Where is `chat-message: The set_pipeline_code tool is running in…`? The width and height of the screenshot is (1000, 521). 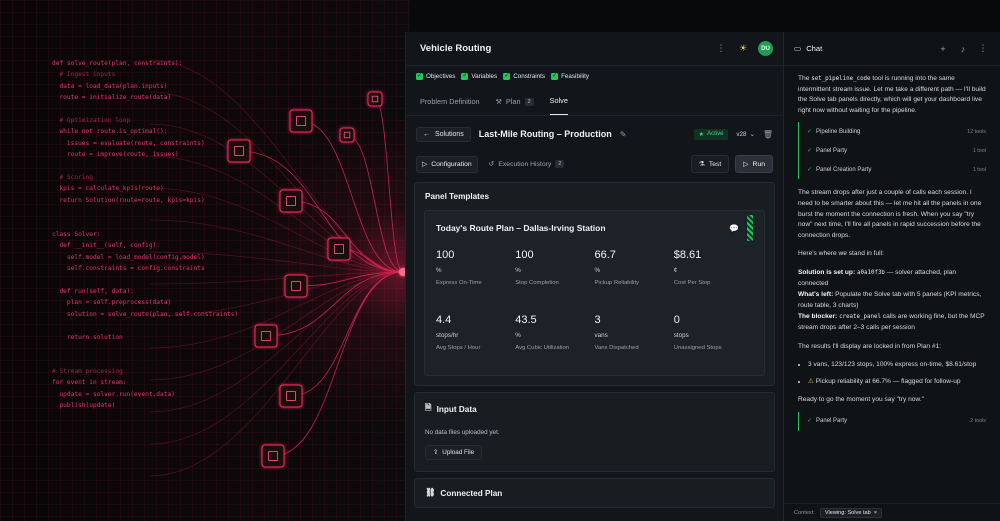 chat-message: The set_pipeline_code tool is running in… is located at coordinates (892, 94).